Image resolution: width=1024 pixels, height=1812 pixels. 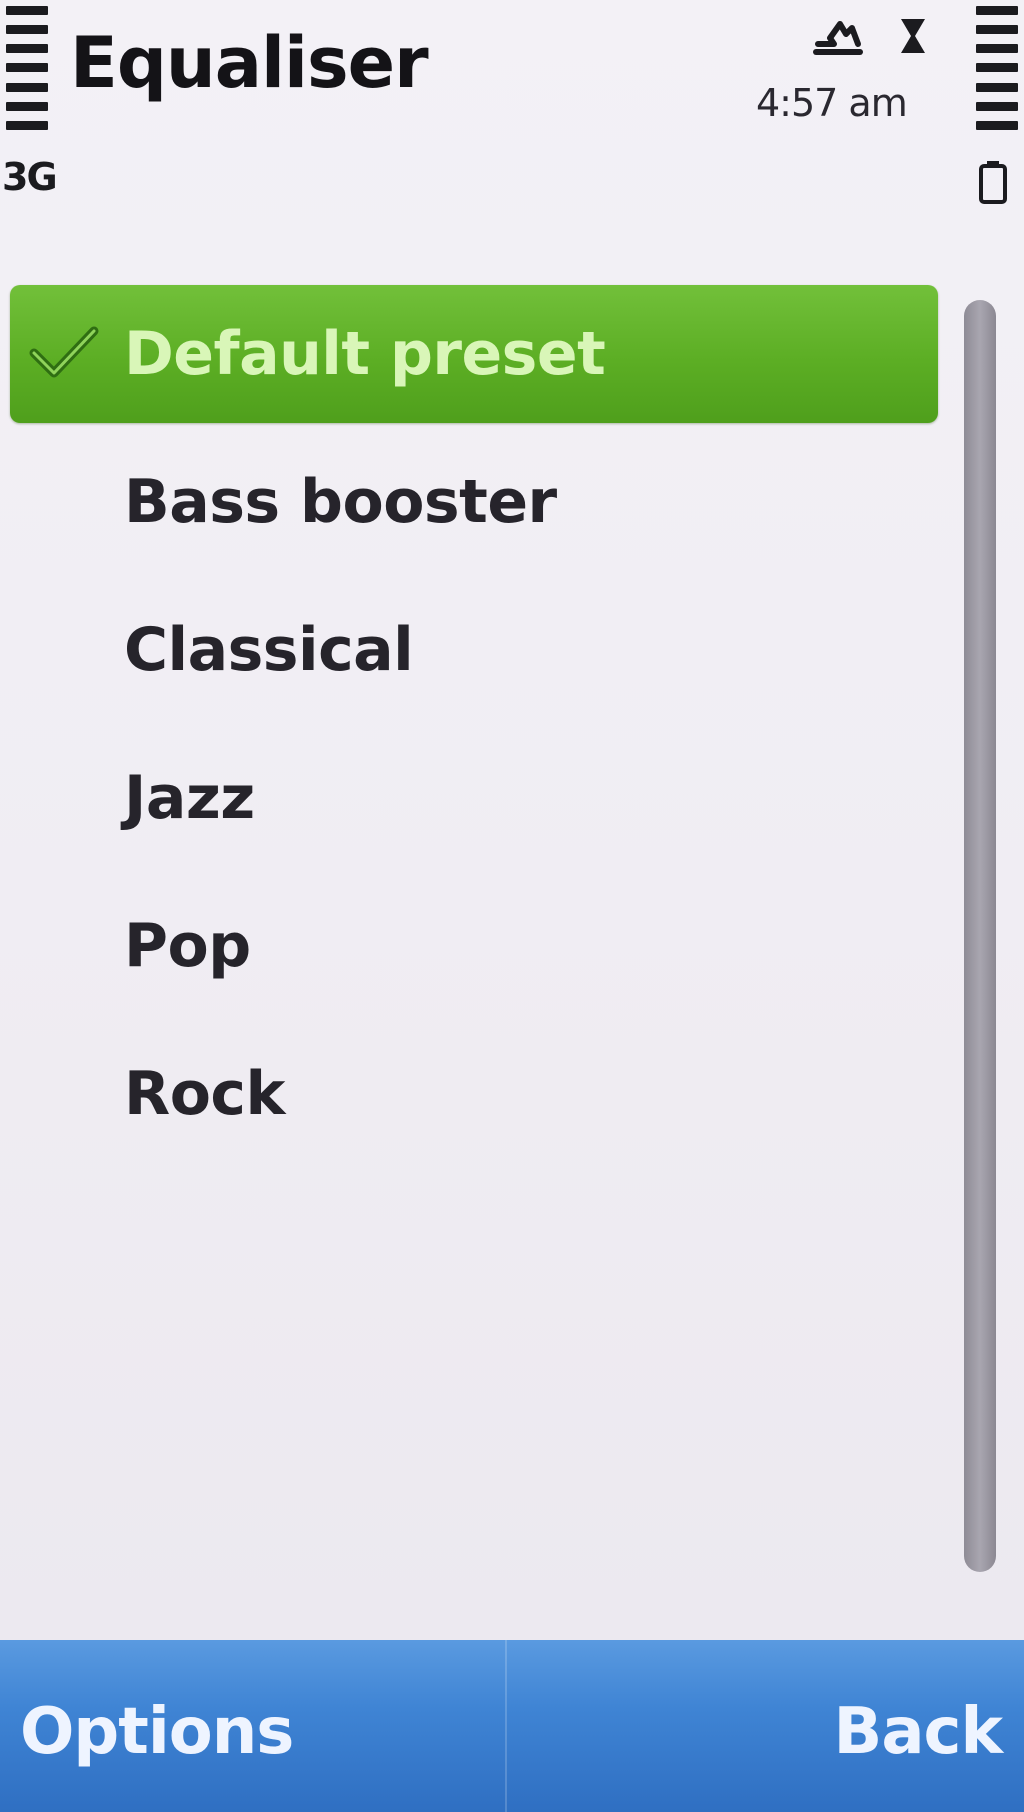 What do you see at coordinates (249, 63) in the screenshot?
I see `page-title: Equaliser` at bounding box center [249, 63].